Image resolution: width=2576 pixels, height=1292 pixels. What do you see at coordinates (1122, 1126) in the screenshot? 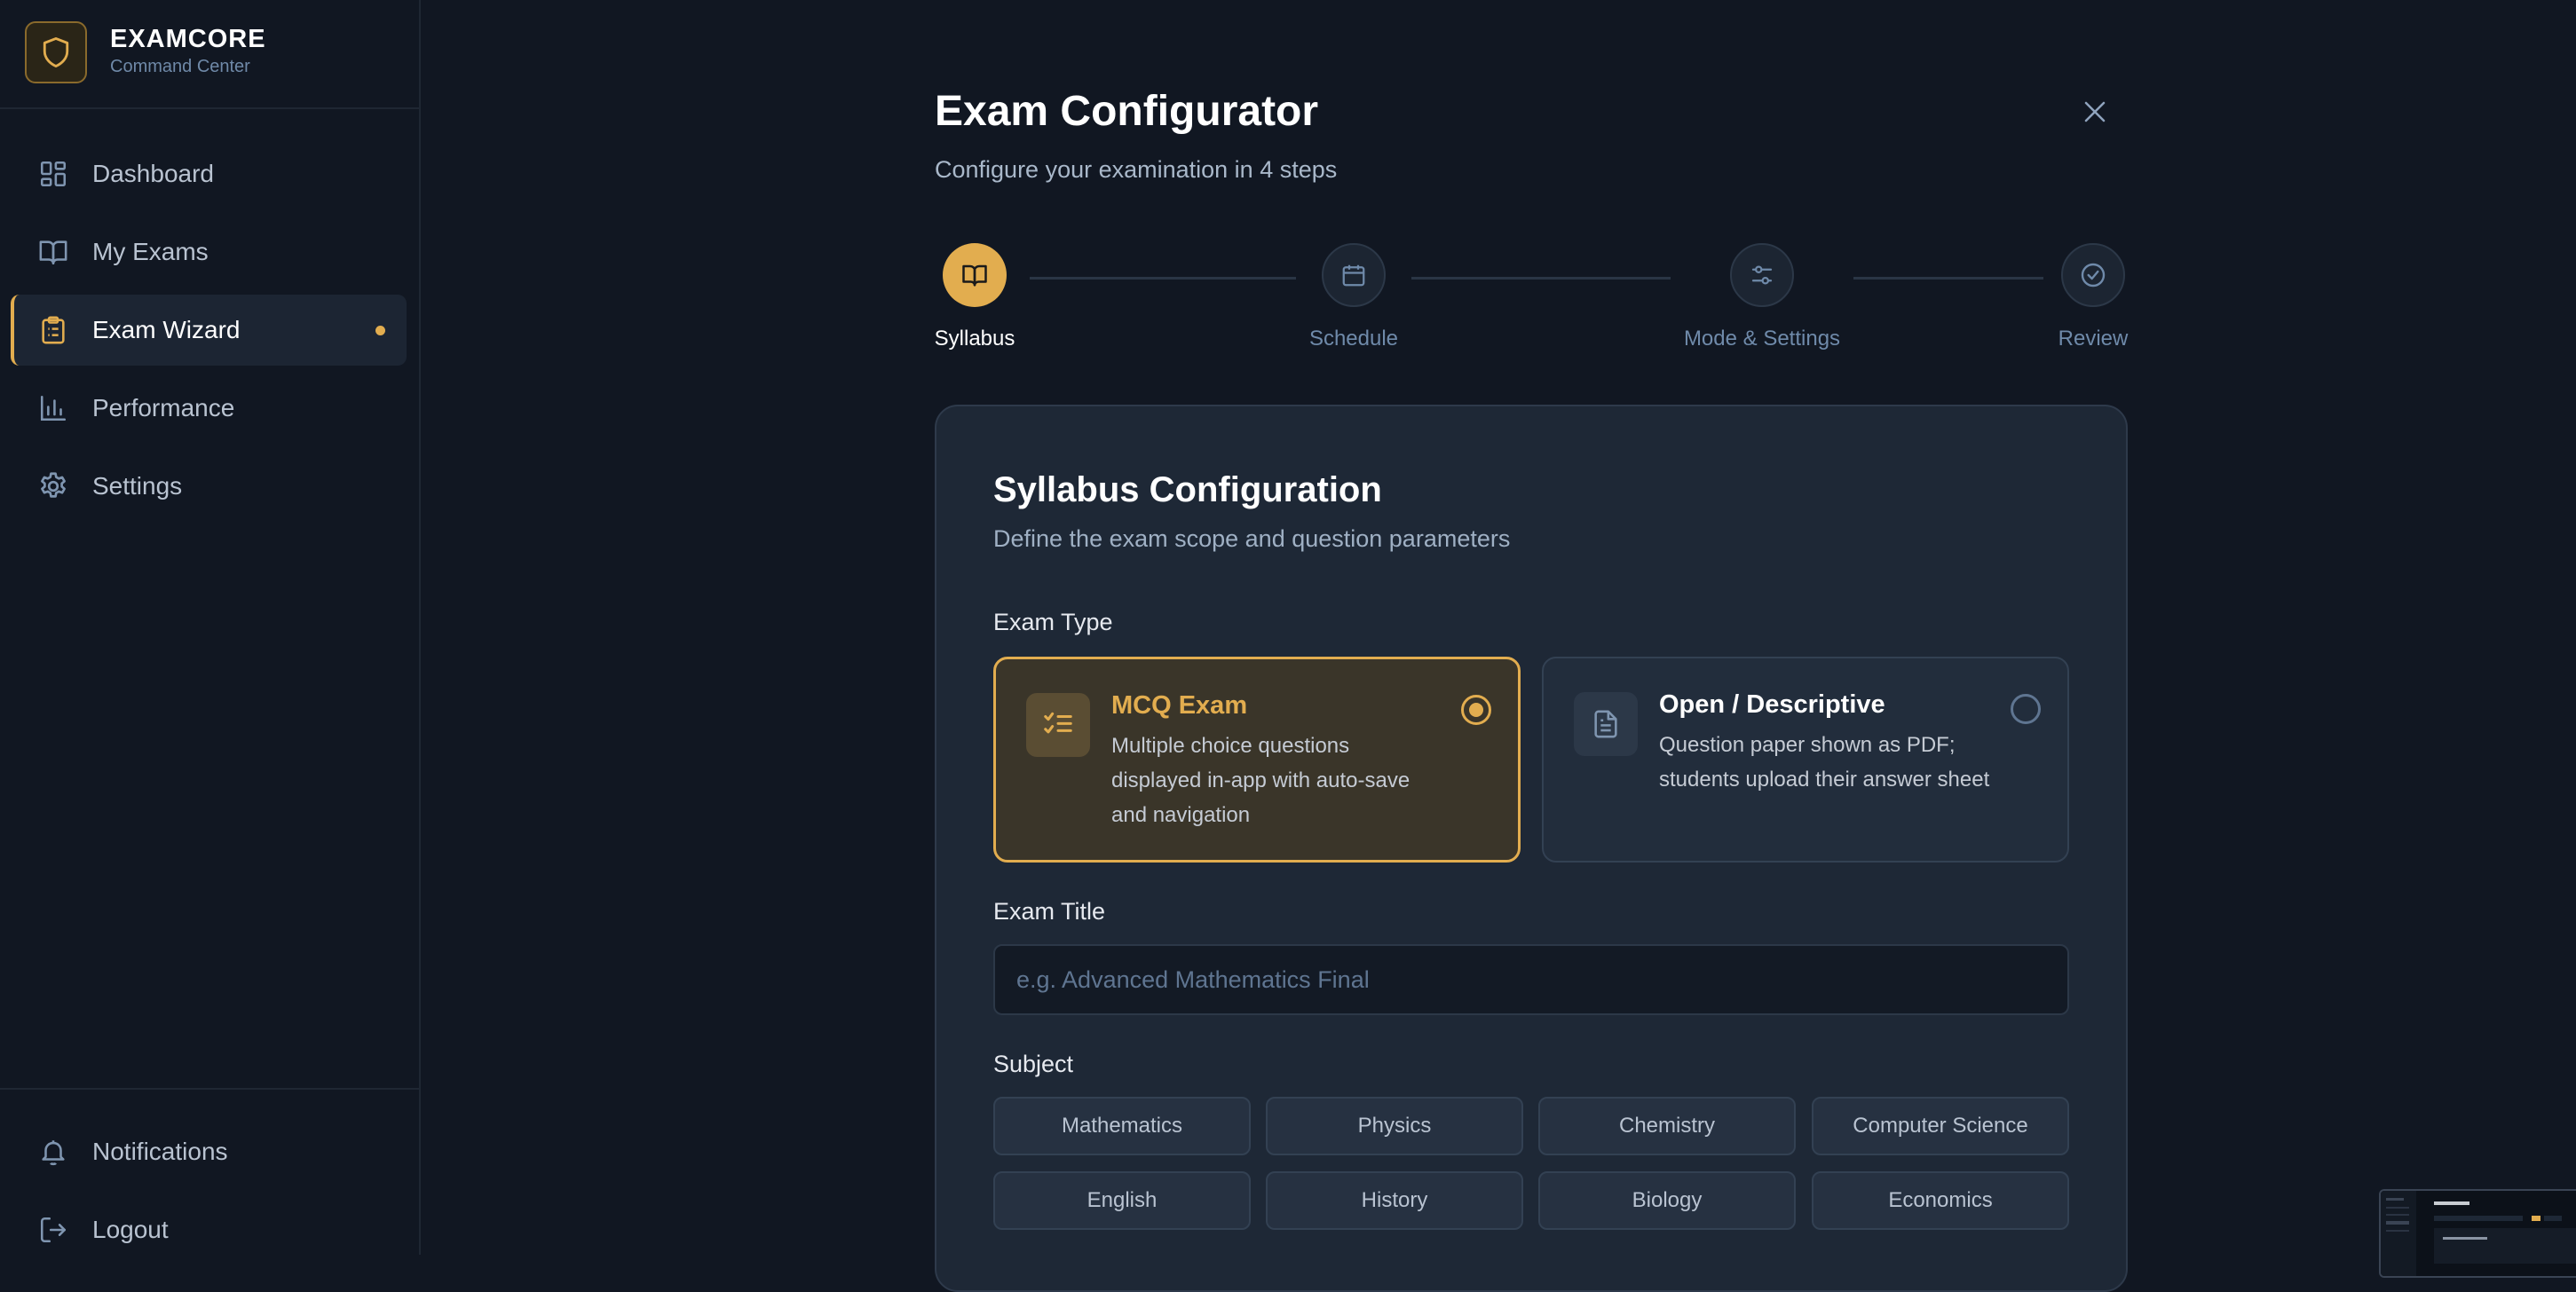
I see `subject-chip-mathematics: Mathematics` at bounding box center [1122, 1126].